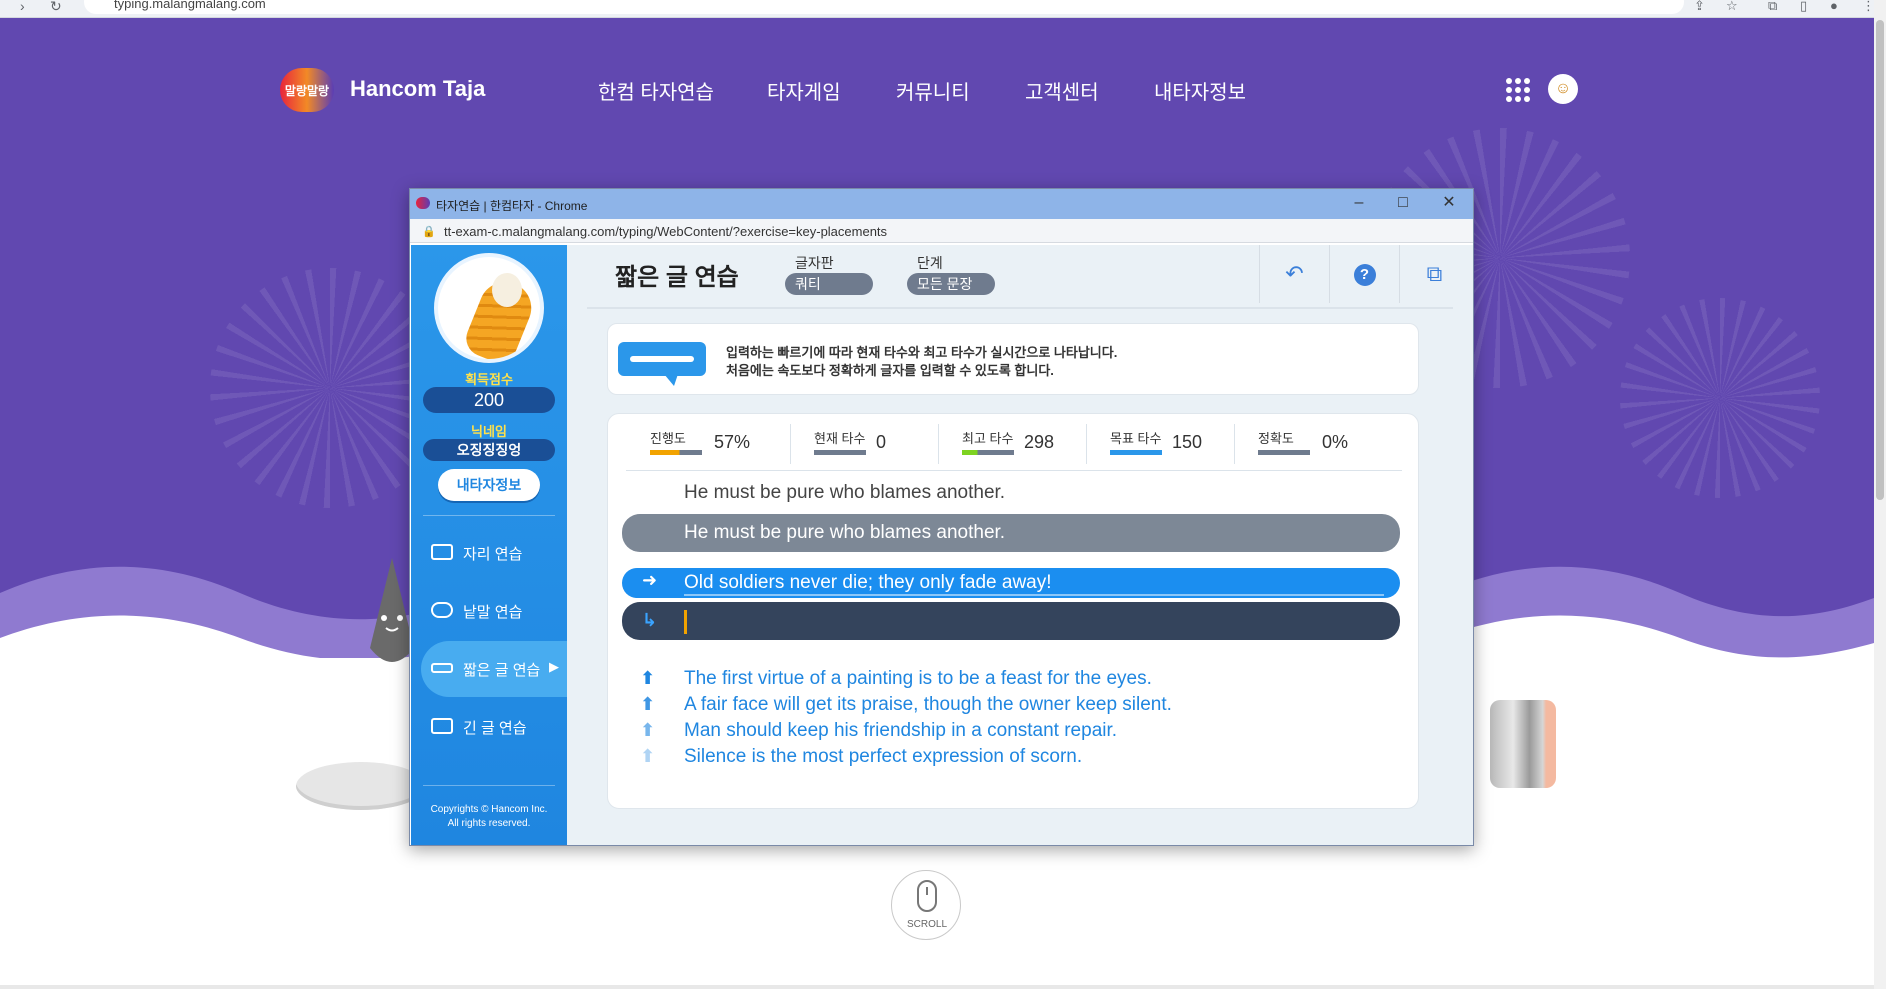 Image resolution: width=1886 pixels, height=989 pixels. What do you see at coordinates (884, 7) in the screenshot?
I see `browser-address-bar` at bounding box center [884, 7].